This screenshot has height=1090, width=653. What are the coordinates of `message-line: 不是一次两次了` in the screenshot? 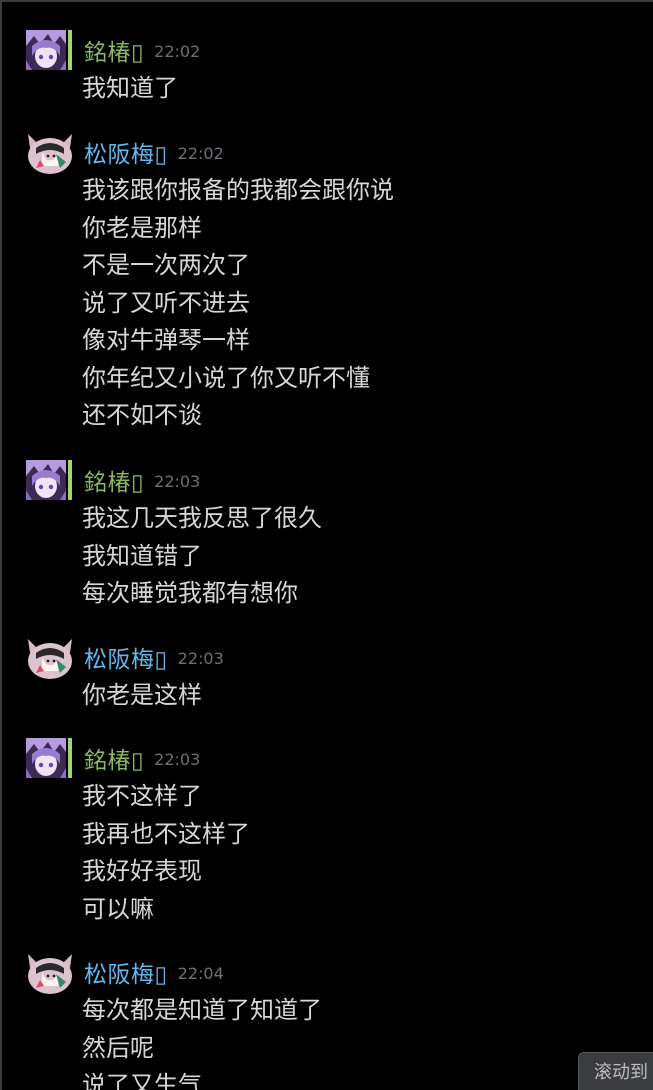 It's located at (166, 265).